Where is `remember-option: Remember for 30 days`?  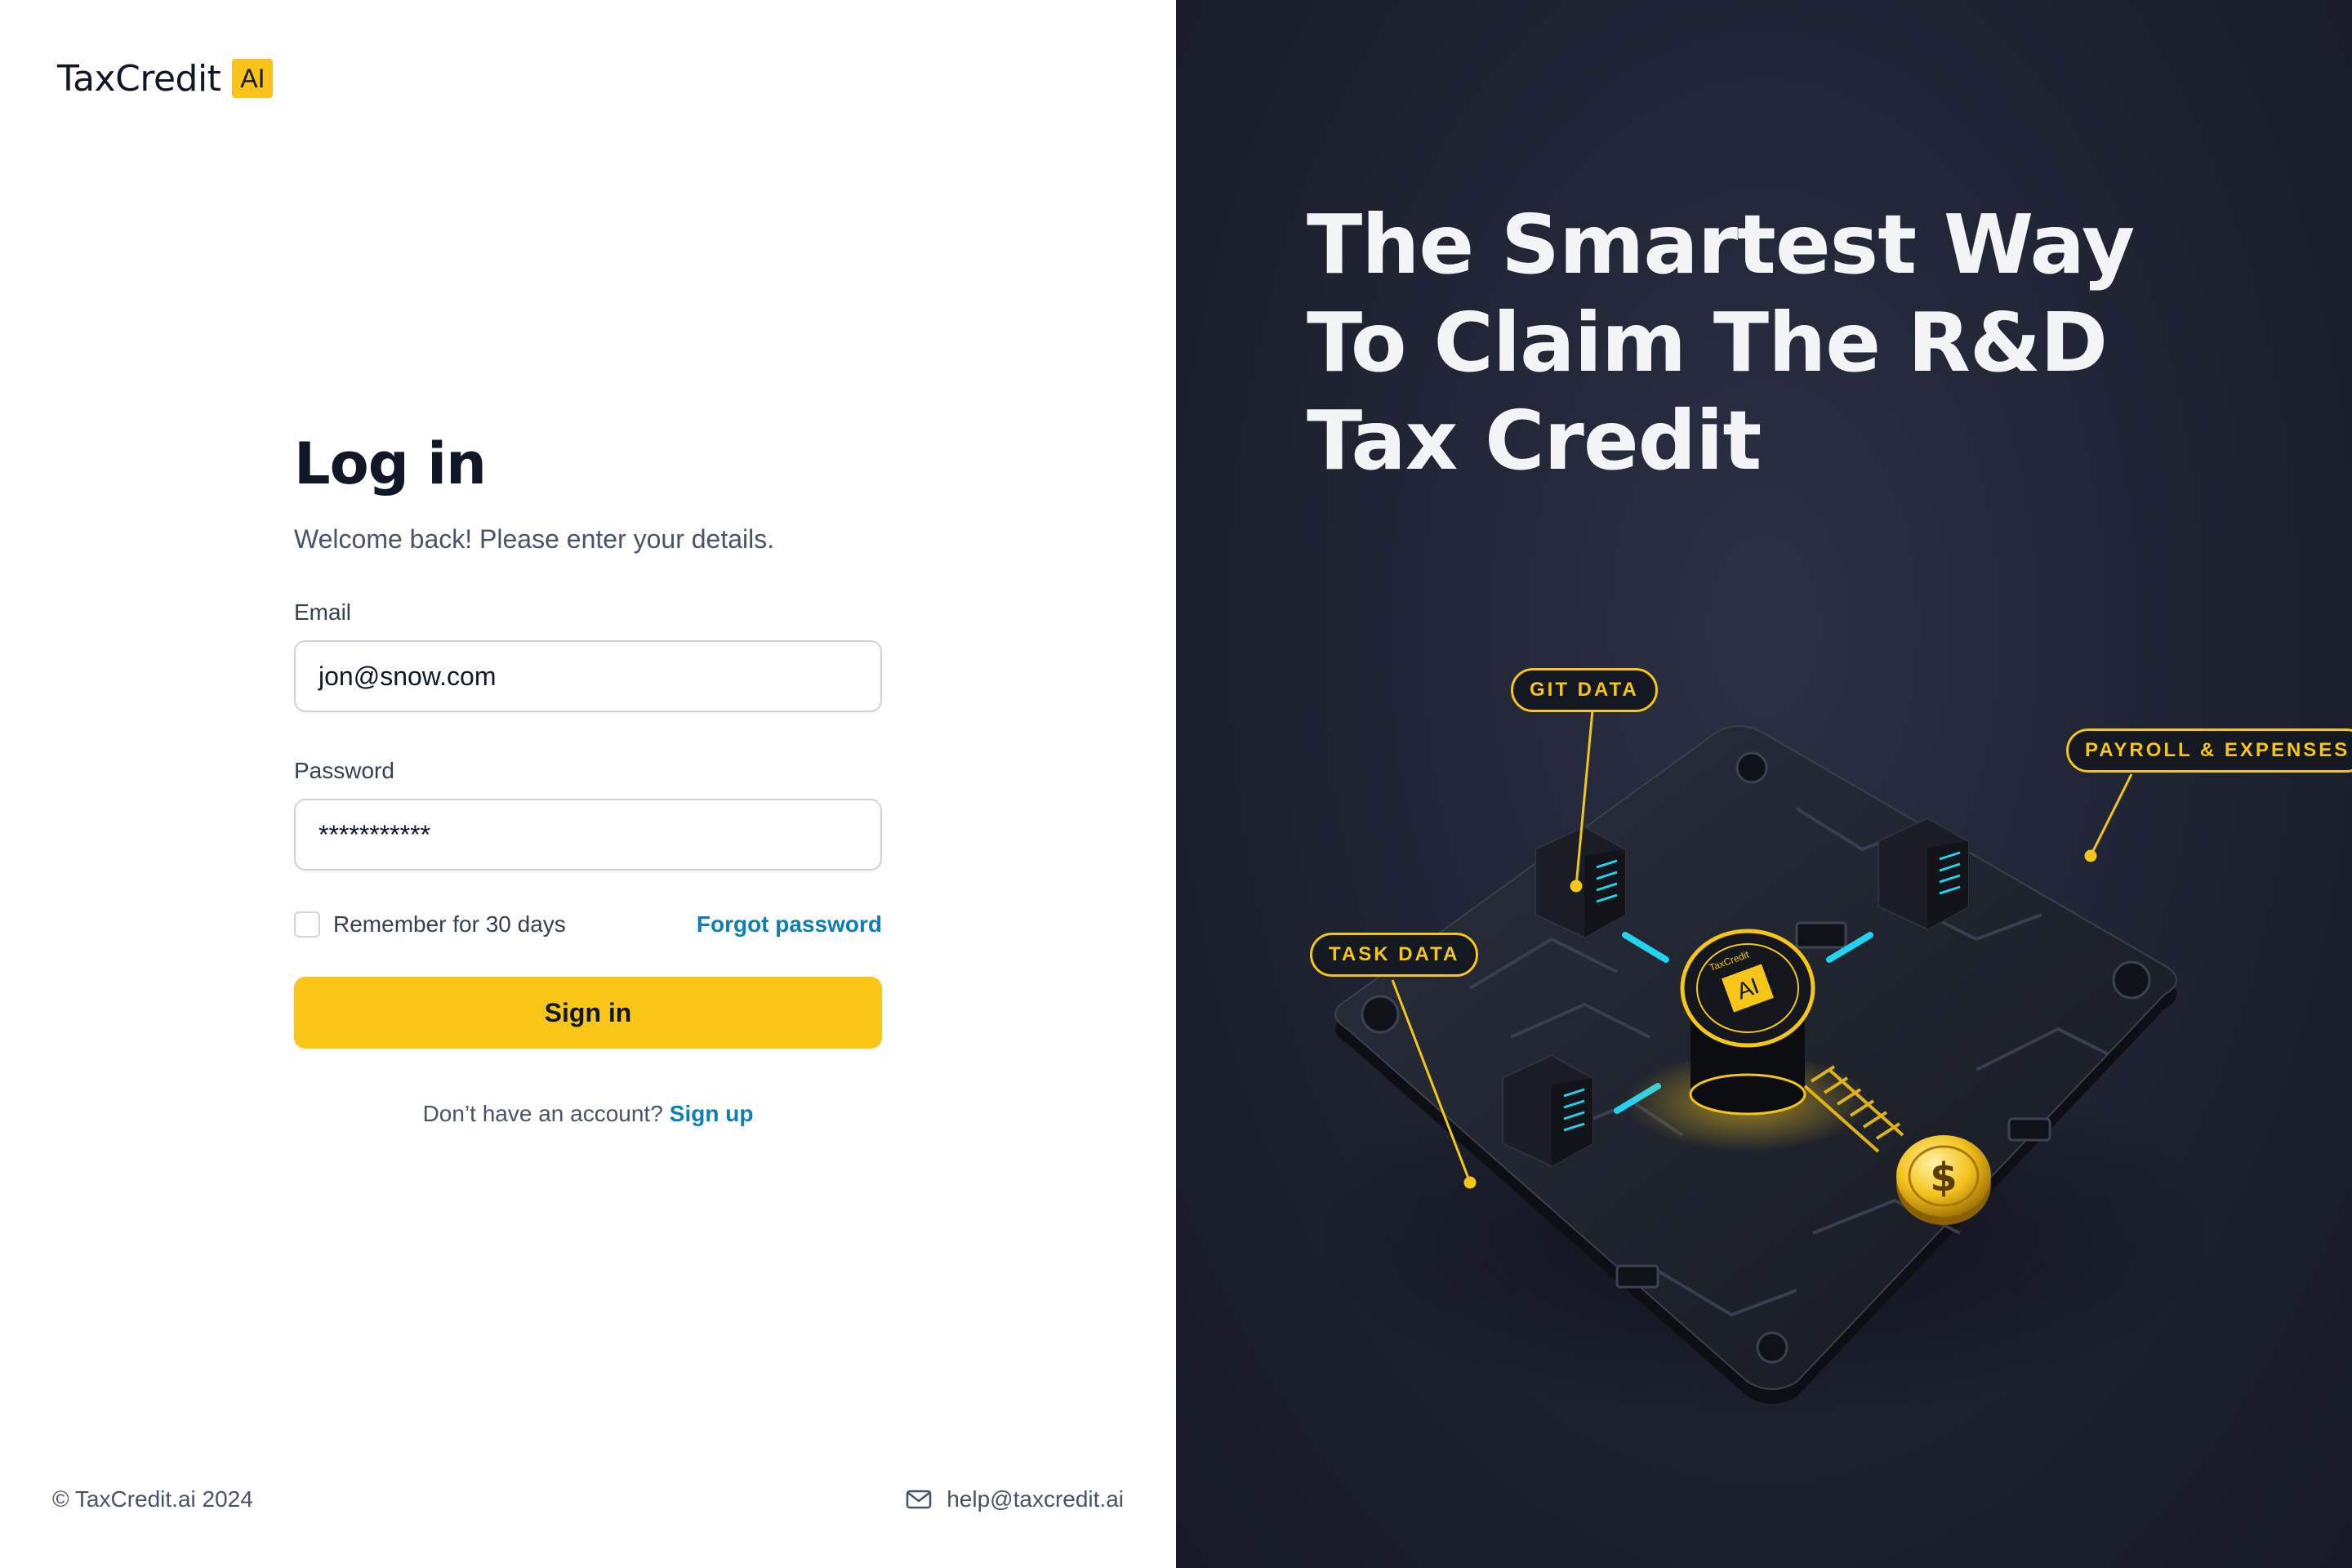
remember-option: Remember for 30 days is located at coordinates (430, 924).